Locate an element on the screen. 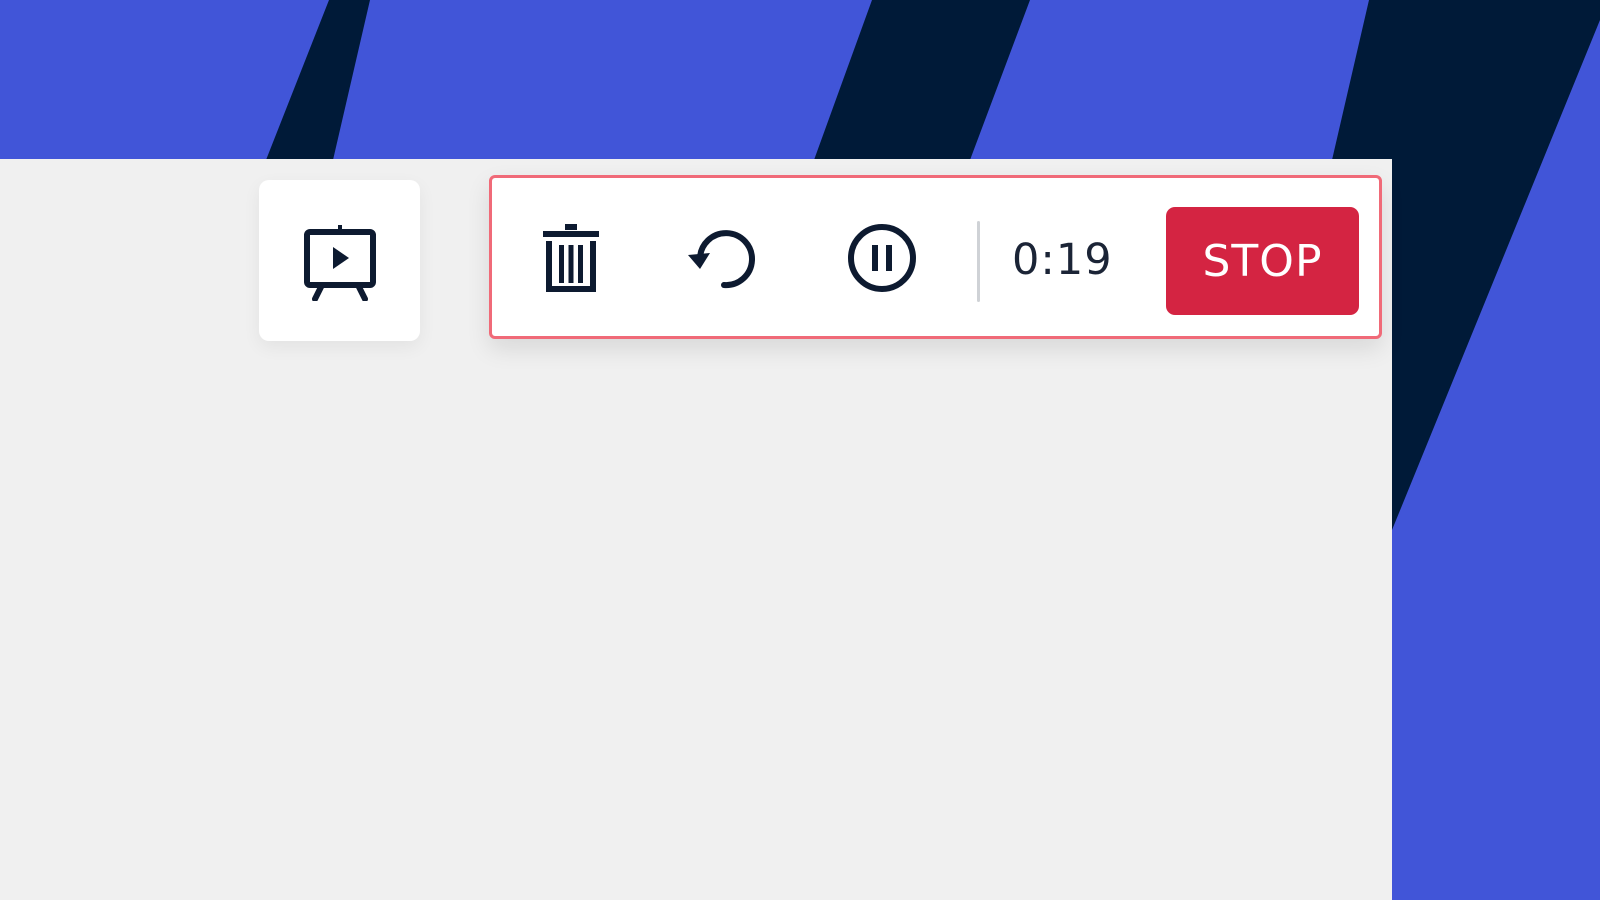  pause-circle-icon is located at coordinates (882, 258).